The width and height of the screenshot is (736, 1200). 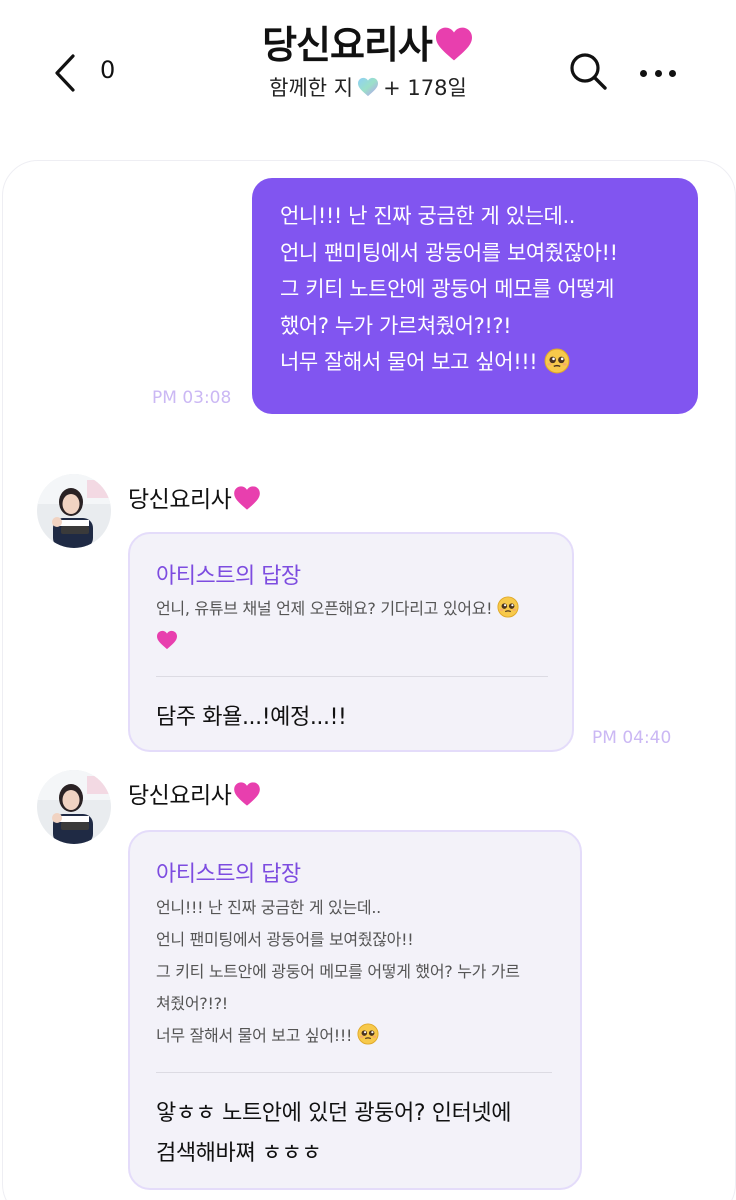 I want to click on together-days-count: + 178일, so click(x=425, y=88).